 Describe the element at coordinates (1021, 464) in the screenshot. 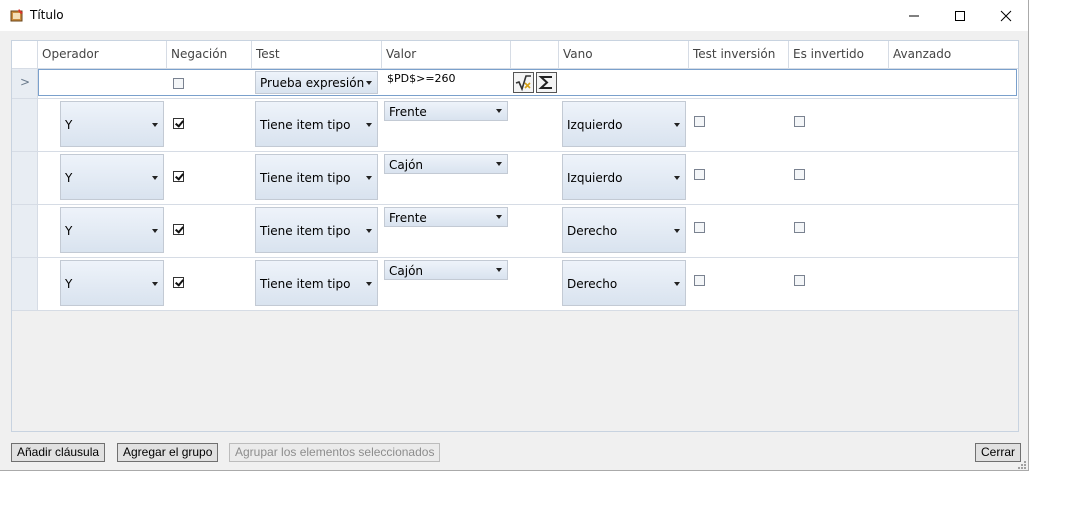

I see `resize-grip-icon` at that location.